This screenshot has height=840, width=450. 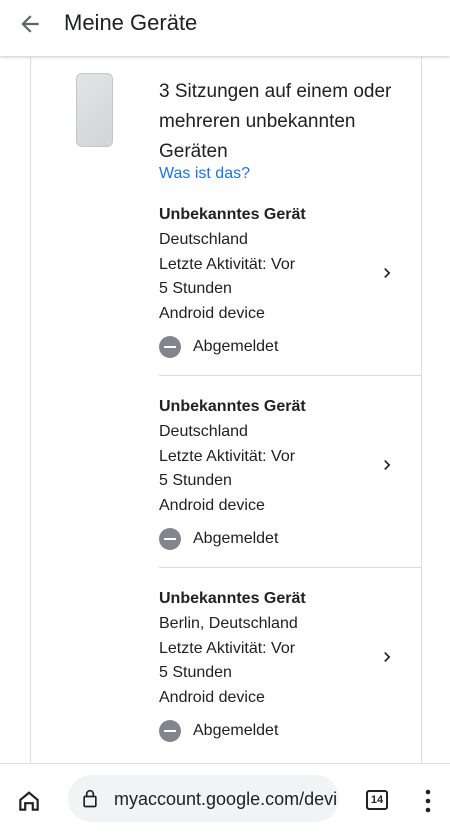 I want to click on page-title: Meine Geräte, so click(x=131, y=22).